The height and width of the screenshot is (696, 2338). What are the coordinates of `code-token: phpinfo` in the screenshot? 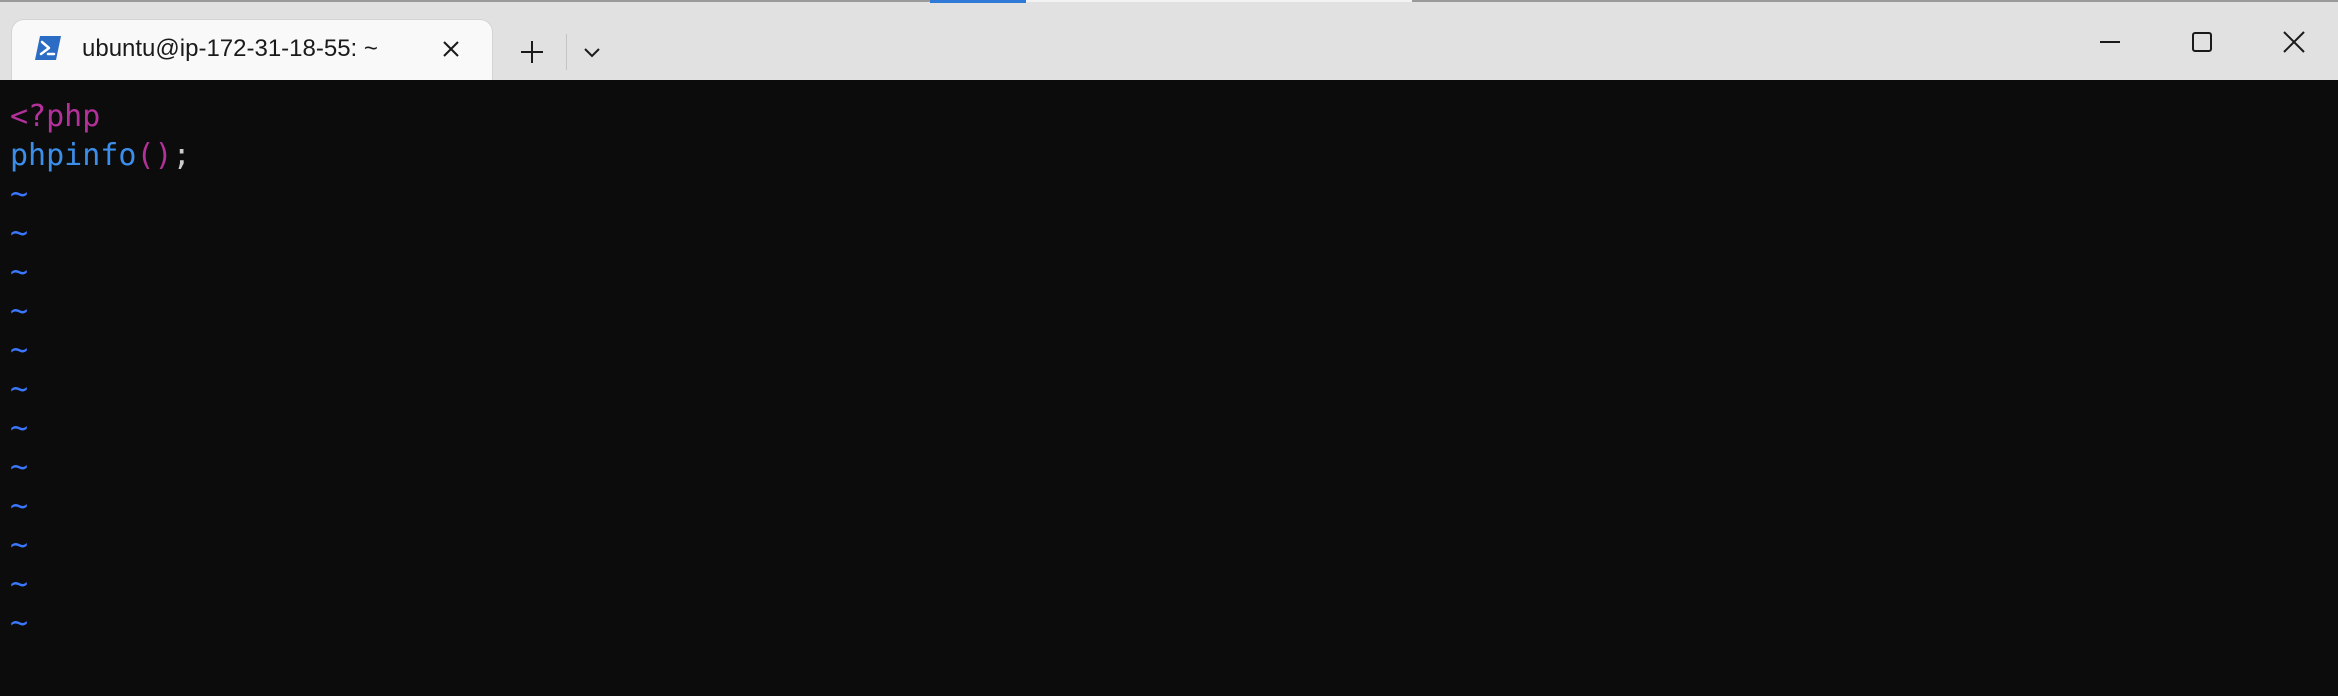 It's located at (73, 155).